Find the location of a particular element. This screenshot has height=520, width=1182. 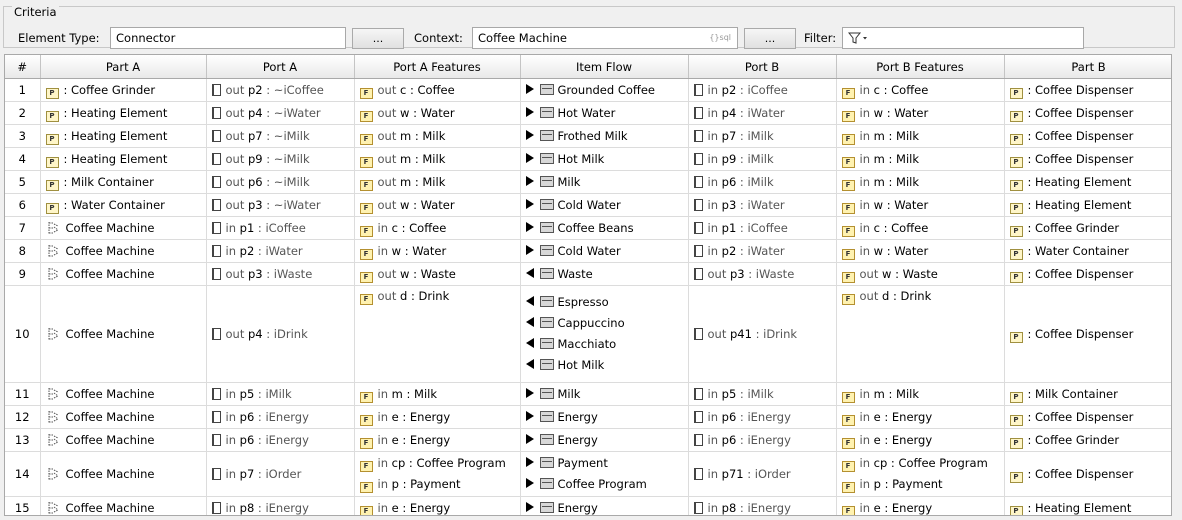

item-flow-cell: Coffee Beans is located at coordinates (604, 228).